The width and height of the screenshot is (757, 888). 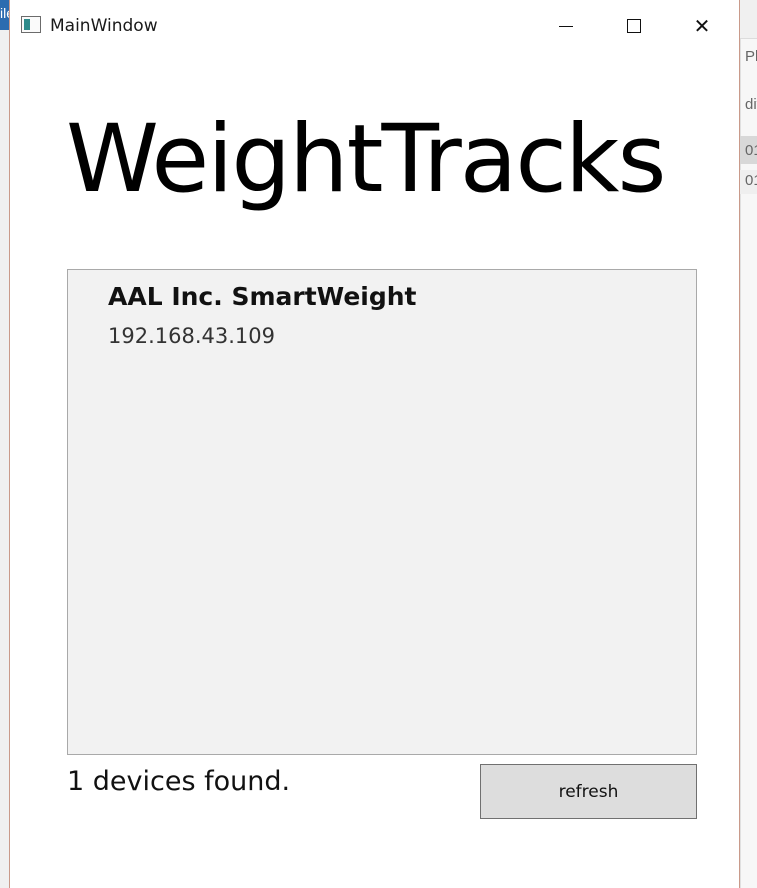 What do you see at coordinates (179, 781) in the screenshot?
I see `devices-found-status: 1 devices found.` at bounding box center [179, 781].